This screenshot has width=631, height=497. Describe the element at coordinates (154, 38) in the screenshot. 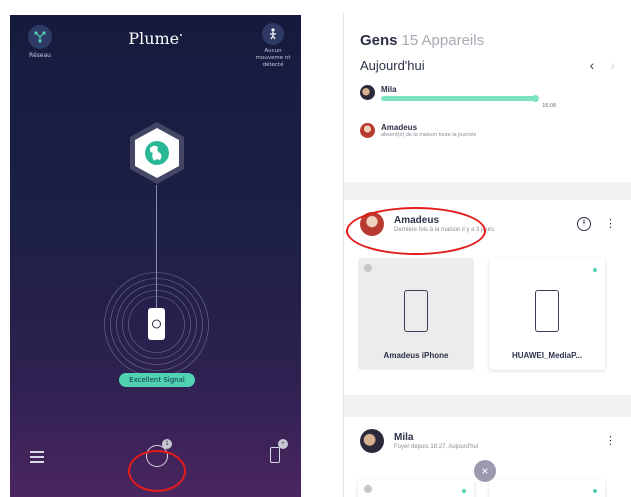

I see `plume-logo-text: Plume` at that location.